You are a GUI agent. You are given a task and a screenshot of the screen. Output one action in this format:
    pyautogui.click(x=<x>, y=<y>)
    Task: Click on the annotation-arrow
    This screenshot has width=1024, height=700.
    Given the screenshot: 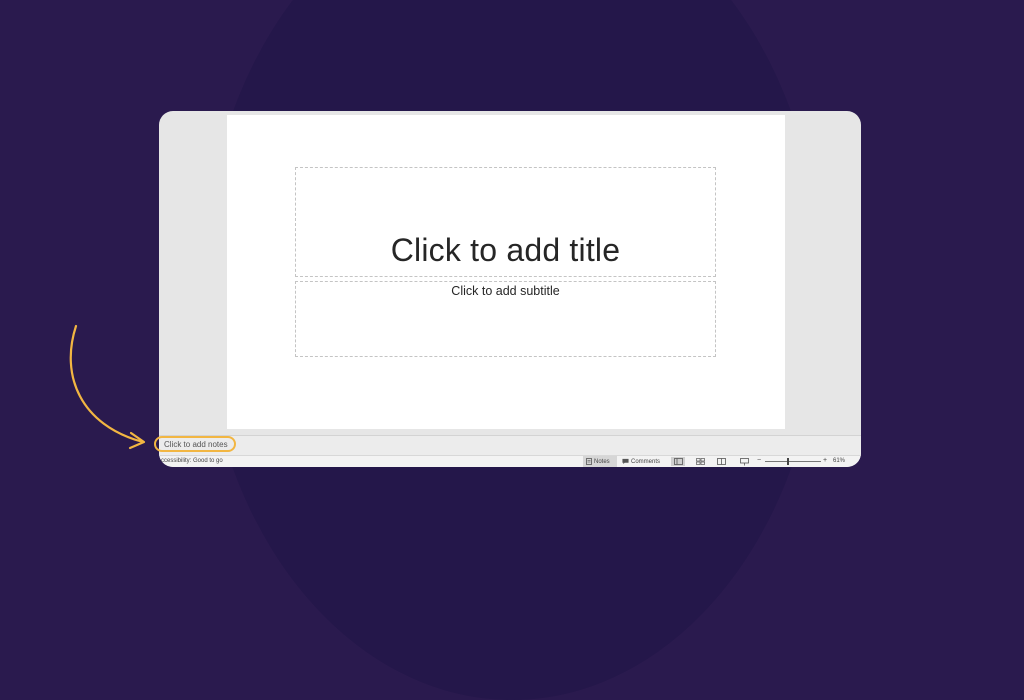 What is the action you would take?
    pyautogui.click(x=107, y=387)
    